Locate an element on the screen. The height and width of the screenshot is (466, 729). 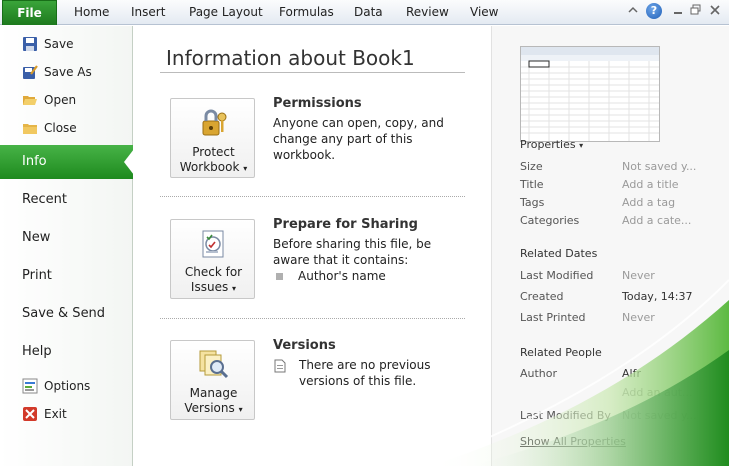
check-for-issues-label-1: Check for is located at coordinates (213, 272).